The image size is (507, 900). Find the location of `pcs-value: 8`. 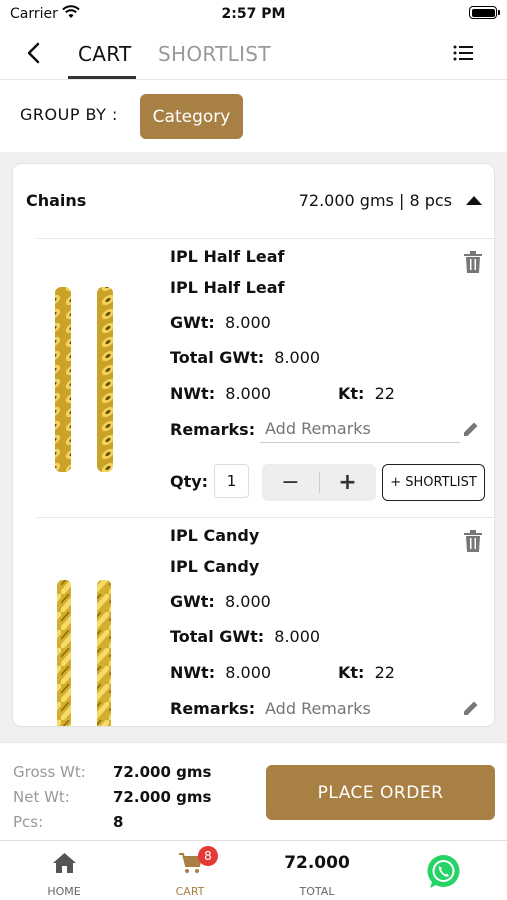

pcs-value: 8 is located at coordinates (118, 822).